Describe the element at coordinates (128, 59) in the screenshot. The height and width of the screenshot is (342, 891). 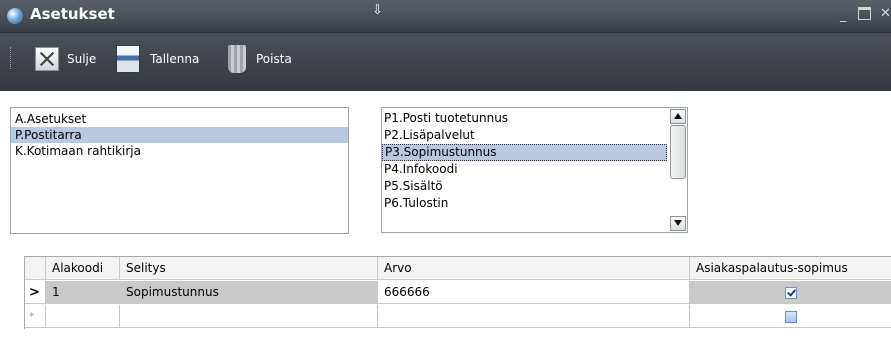
I see `save-icon` at that location.